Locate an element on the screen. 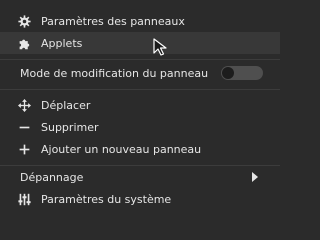 The height and width of the screenshot is (240, 320). menu-item-label: Dépannage is located at coordinates (52, 177).